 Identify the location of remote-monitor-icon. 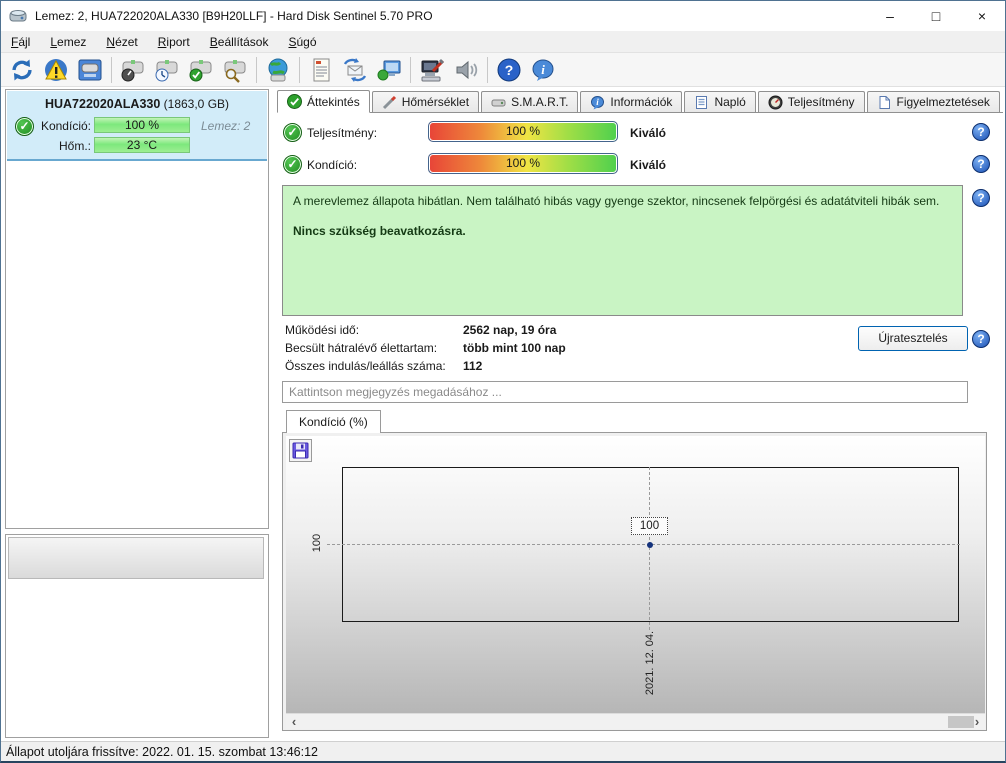
(389, 70).